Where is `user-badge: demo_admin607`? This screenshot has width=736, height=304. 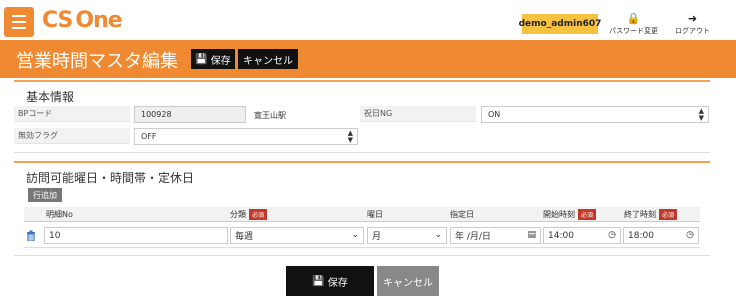
user-badge: demo_admin607 is located at coordinates (560, 24).